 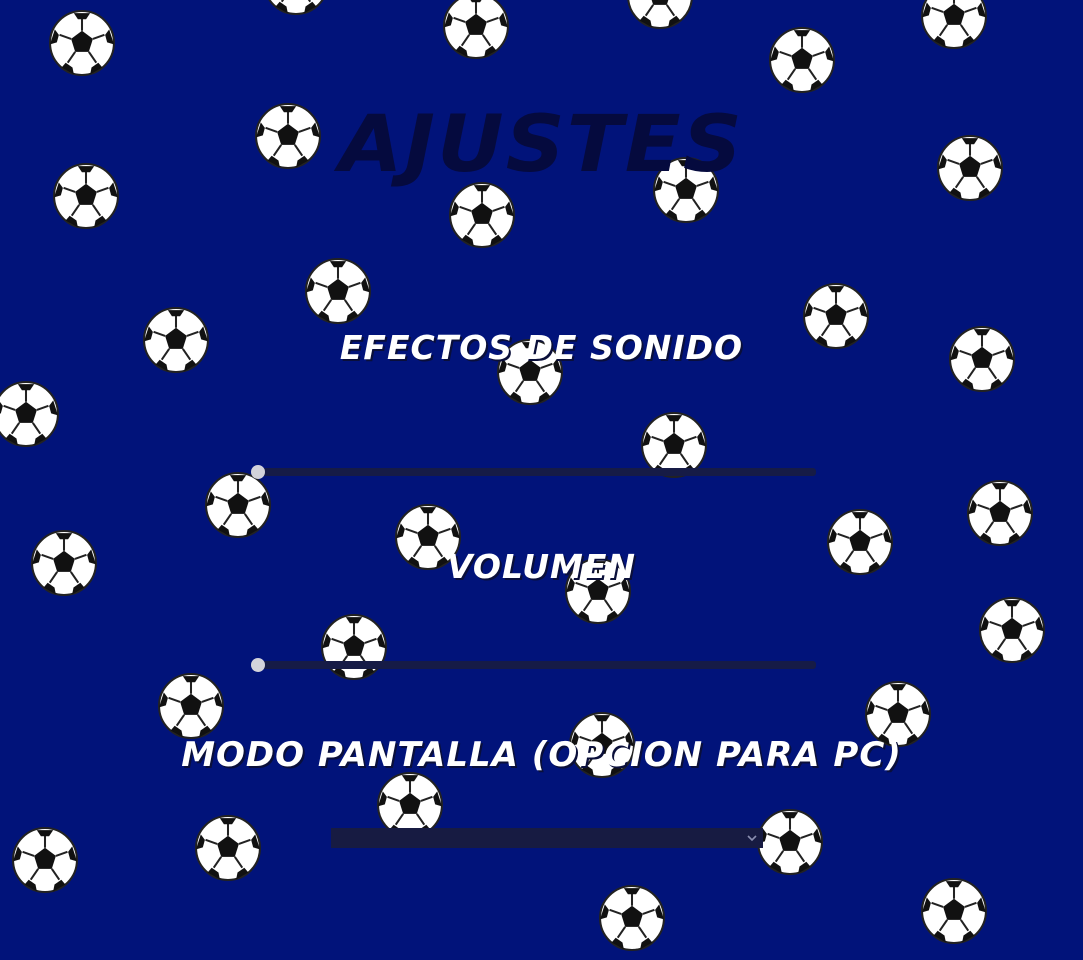 What do you see at coordinates (752, 838) in the screenshot?
I see `chevron-down-icon` at bounding box center [752, 838].